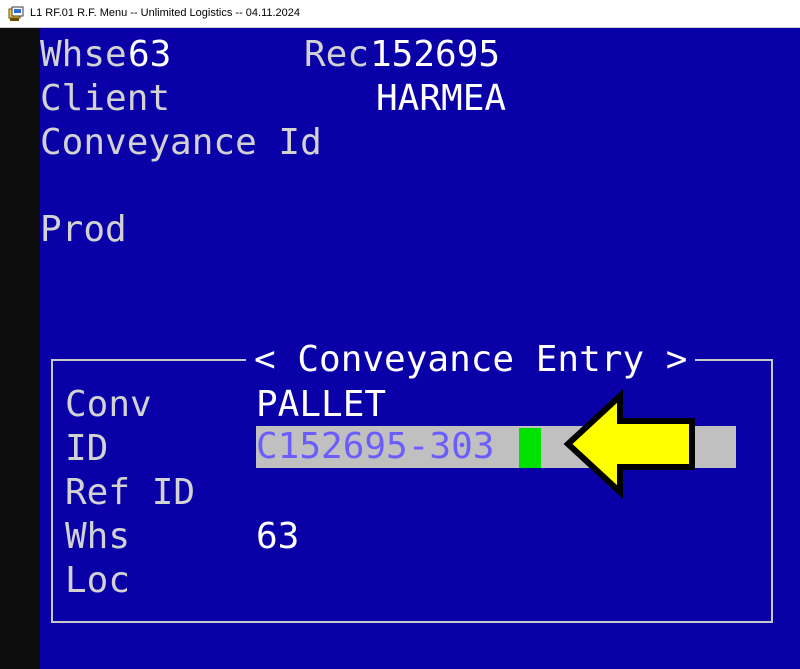 The width and height of the screenshot is (800, 669). Describe the element at coordinates (441, 98) in the screenshot. I see `client-value: HARMEA` at that location.